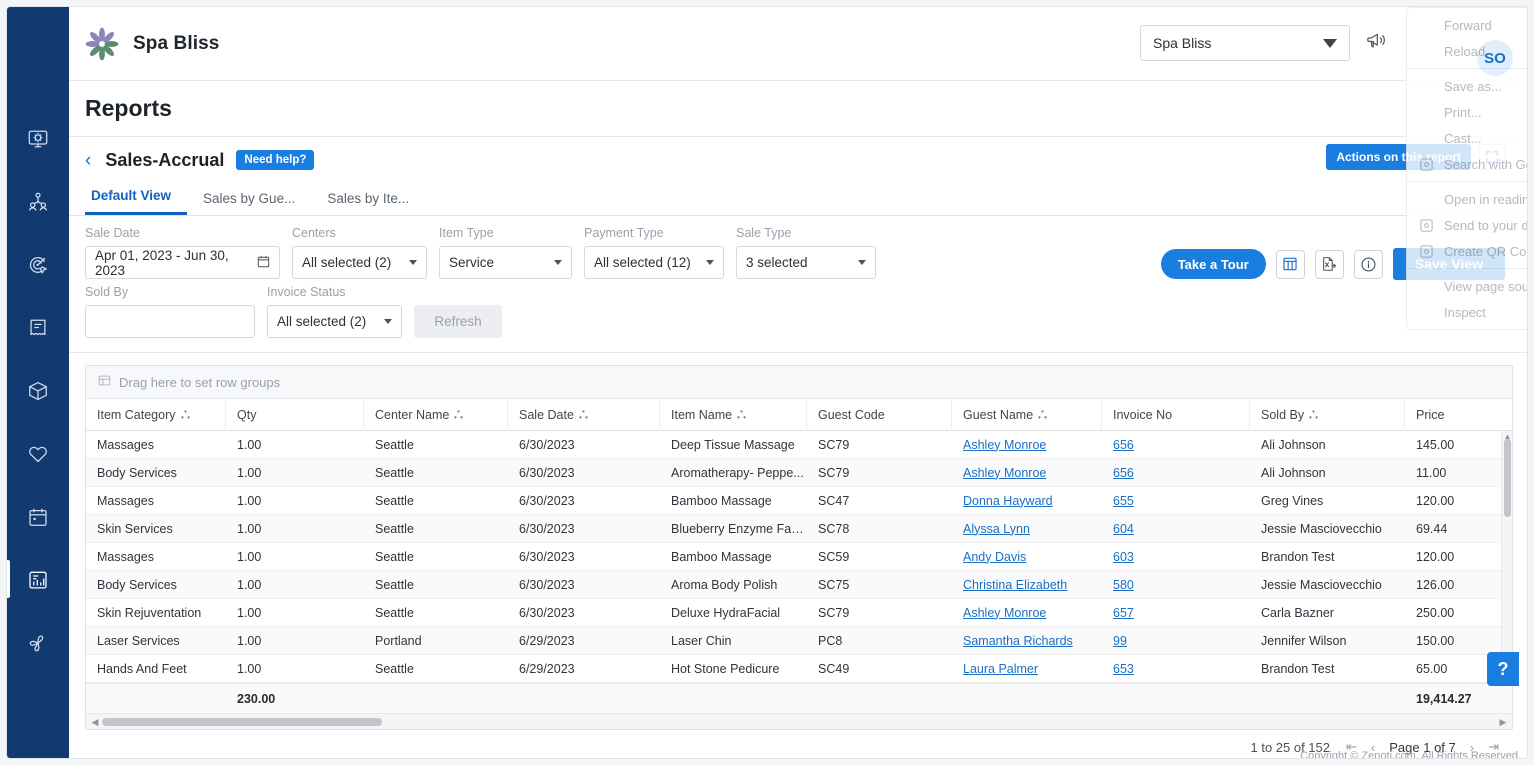 The image size is (1534, 765). What do you see at coordinates (1027, 557) in the screenshot?
I see `cell-guest-name: Andy Davis` at bounding box center [1027, 557].